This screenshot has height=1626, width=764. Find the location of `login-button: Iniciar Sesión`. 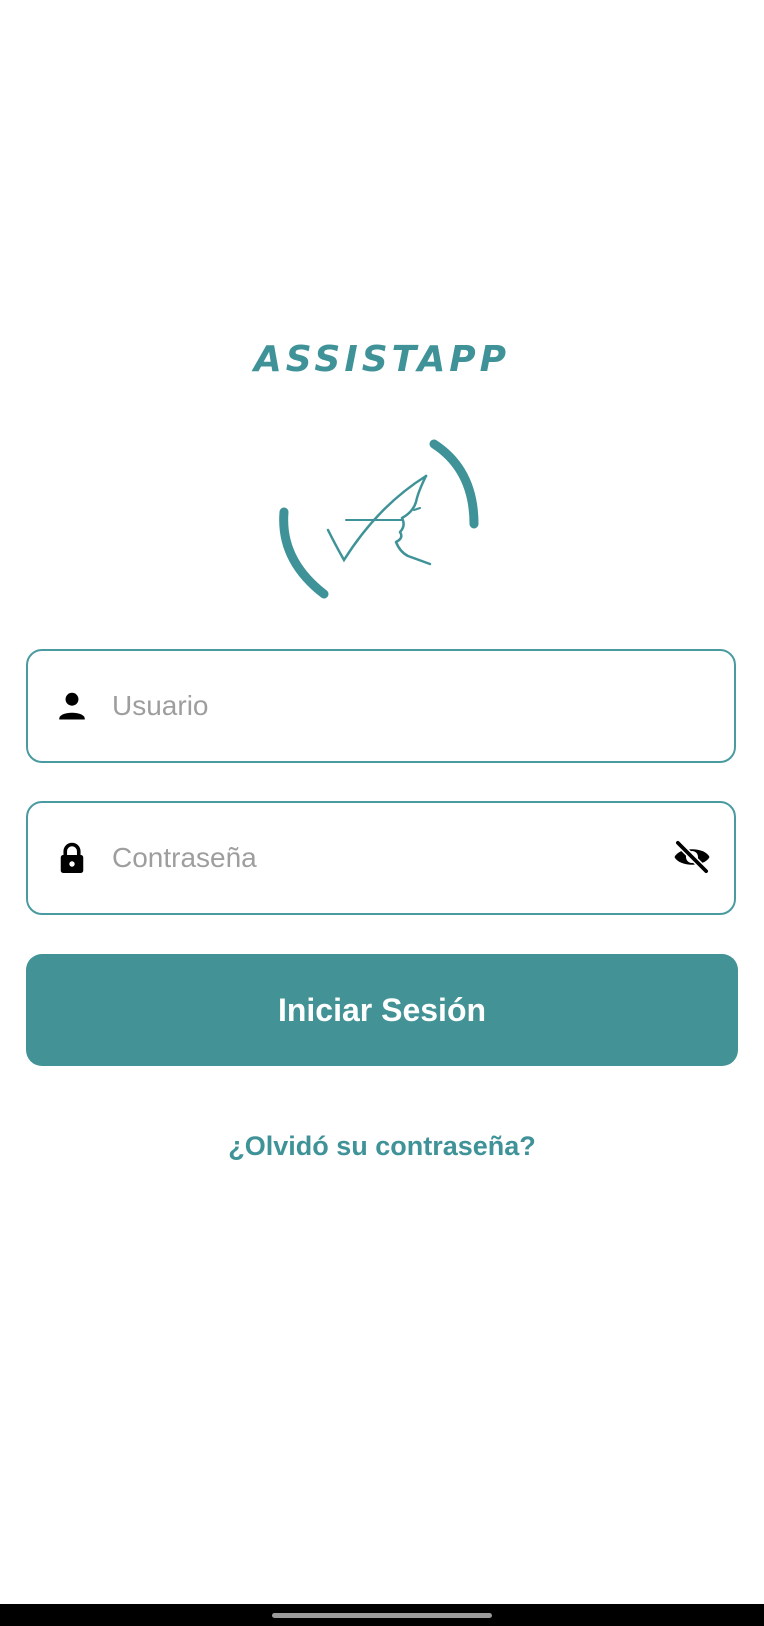

login-button: Iniciar Sesión is located at coordinates (382, 1010).